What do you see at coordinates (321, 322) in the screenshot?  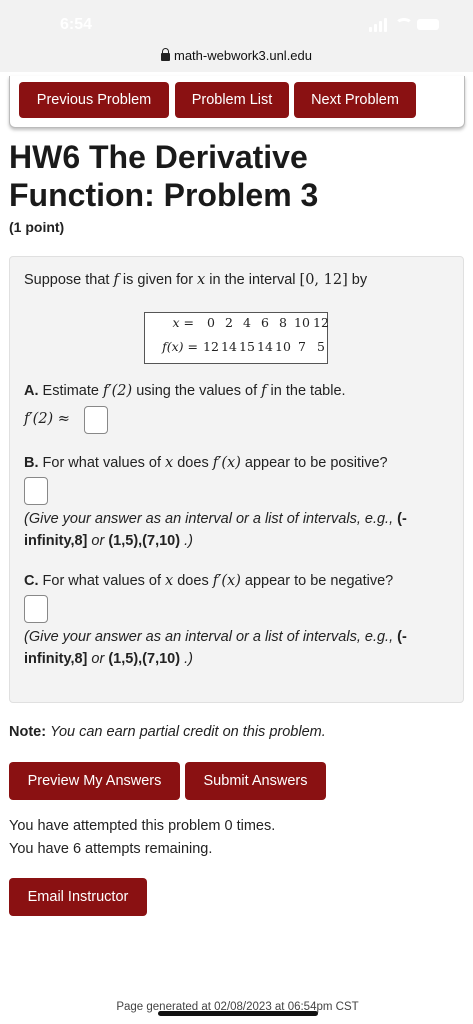 I see `x-value: 12` at bounding box center [321, 322].